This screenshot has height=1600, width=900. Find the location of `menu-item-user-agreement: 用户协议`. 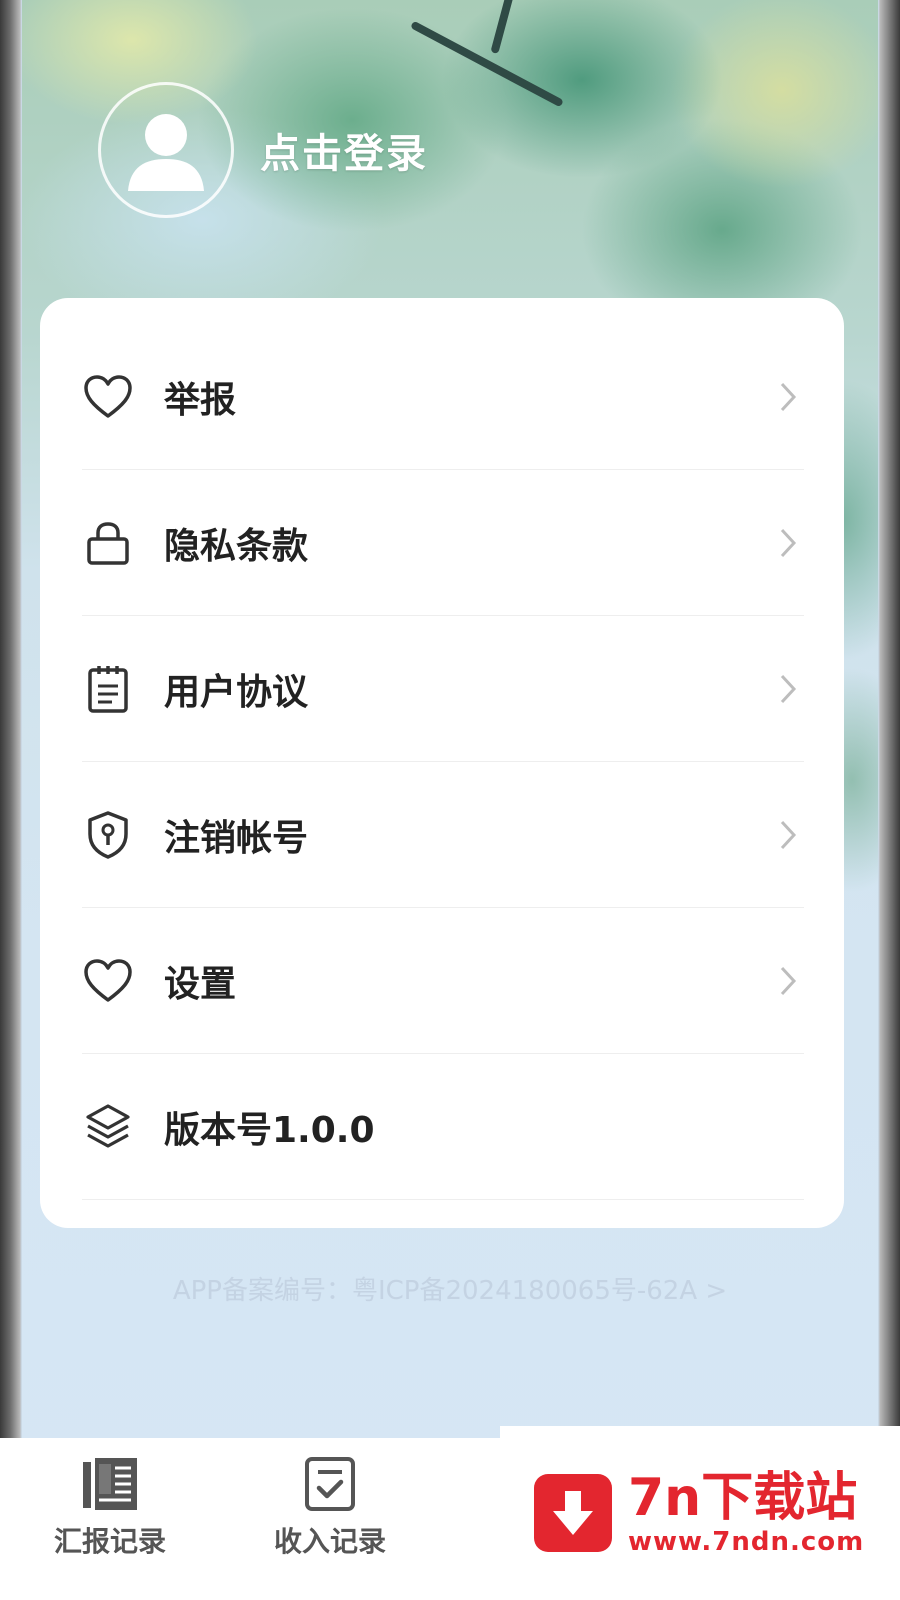

menu-item-user-agreement: 用户协议 is located at coordinates (443, 689).